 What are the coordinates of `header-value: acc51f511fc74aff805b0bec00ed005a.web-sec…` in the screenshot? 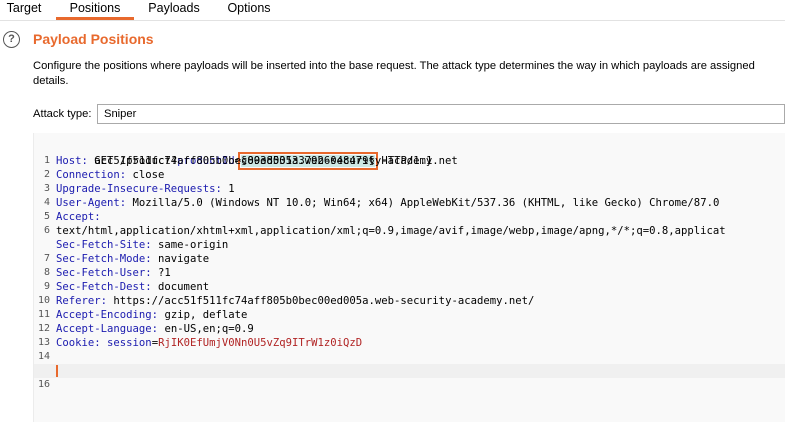 It's located at (272, 161).